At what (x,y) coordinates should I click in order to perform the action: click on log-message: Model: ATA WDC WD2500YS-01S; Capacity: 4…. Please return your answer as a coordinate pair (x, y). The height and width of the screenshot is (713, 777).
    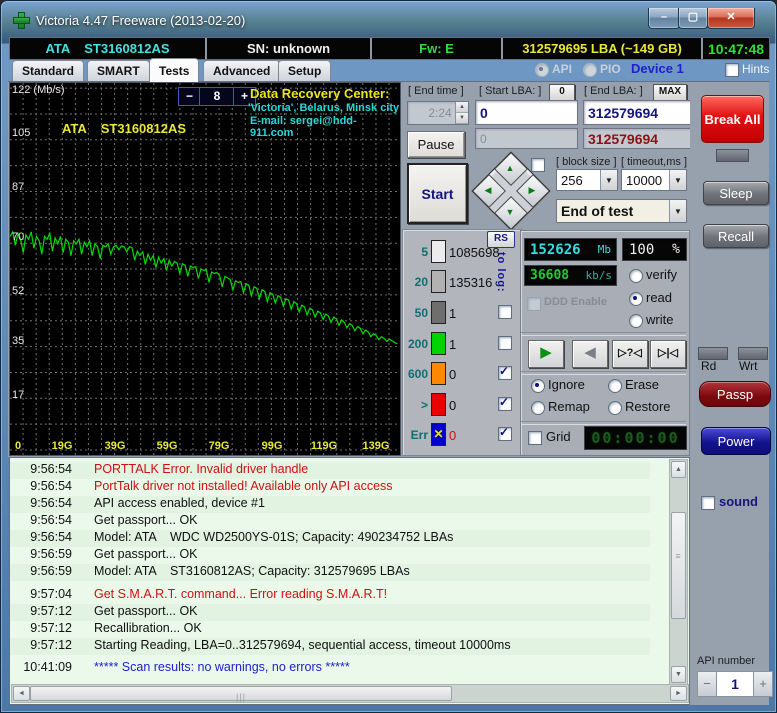
    Looking at the image, I should click on (274, 537).